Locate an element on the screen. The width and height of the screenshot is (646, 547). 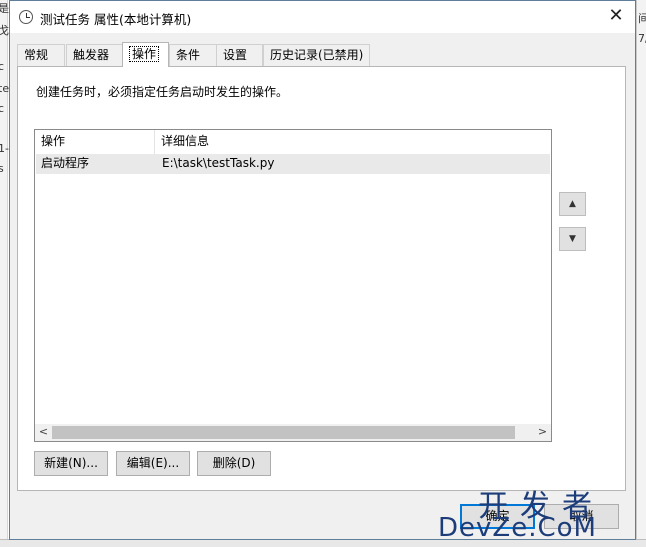
bg-fragment: 间 is located at coordinates (642, 18).